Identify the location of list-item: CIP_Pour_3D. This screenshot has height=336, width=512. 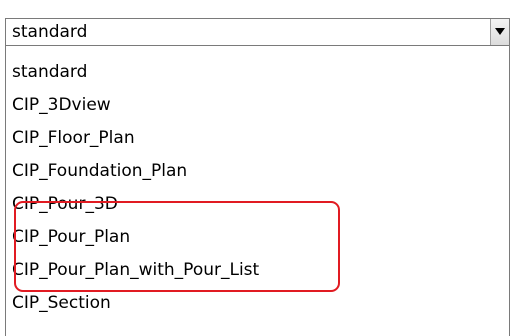
(65, 207).